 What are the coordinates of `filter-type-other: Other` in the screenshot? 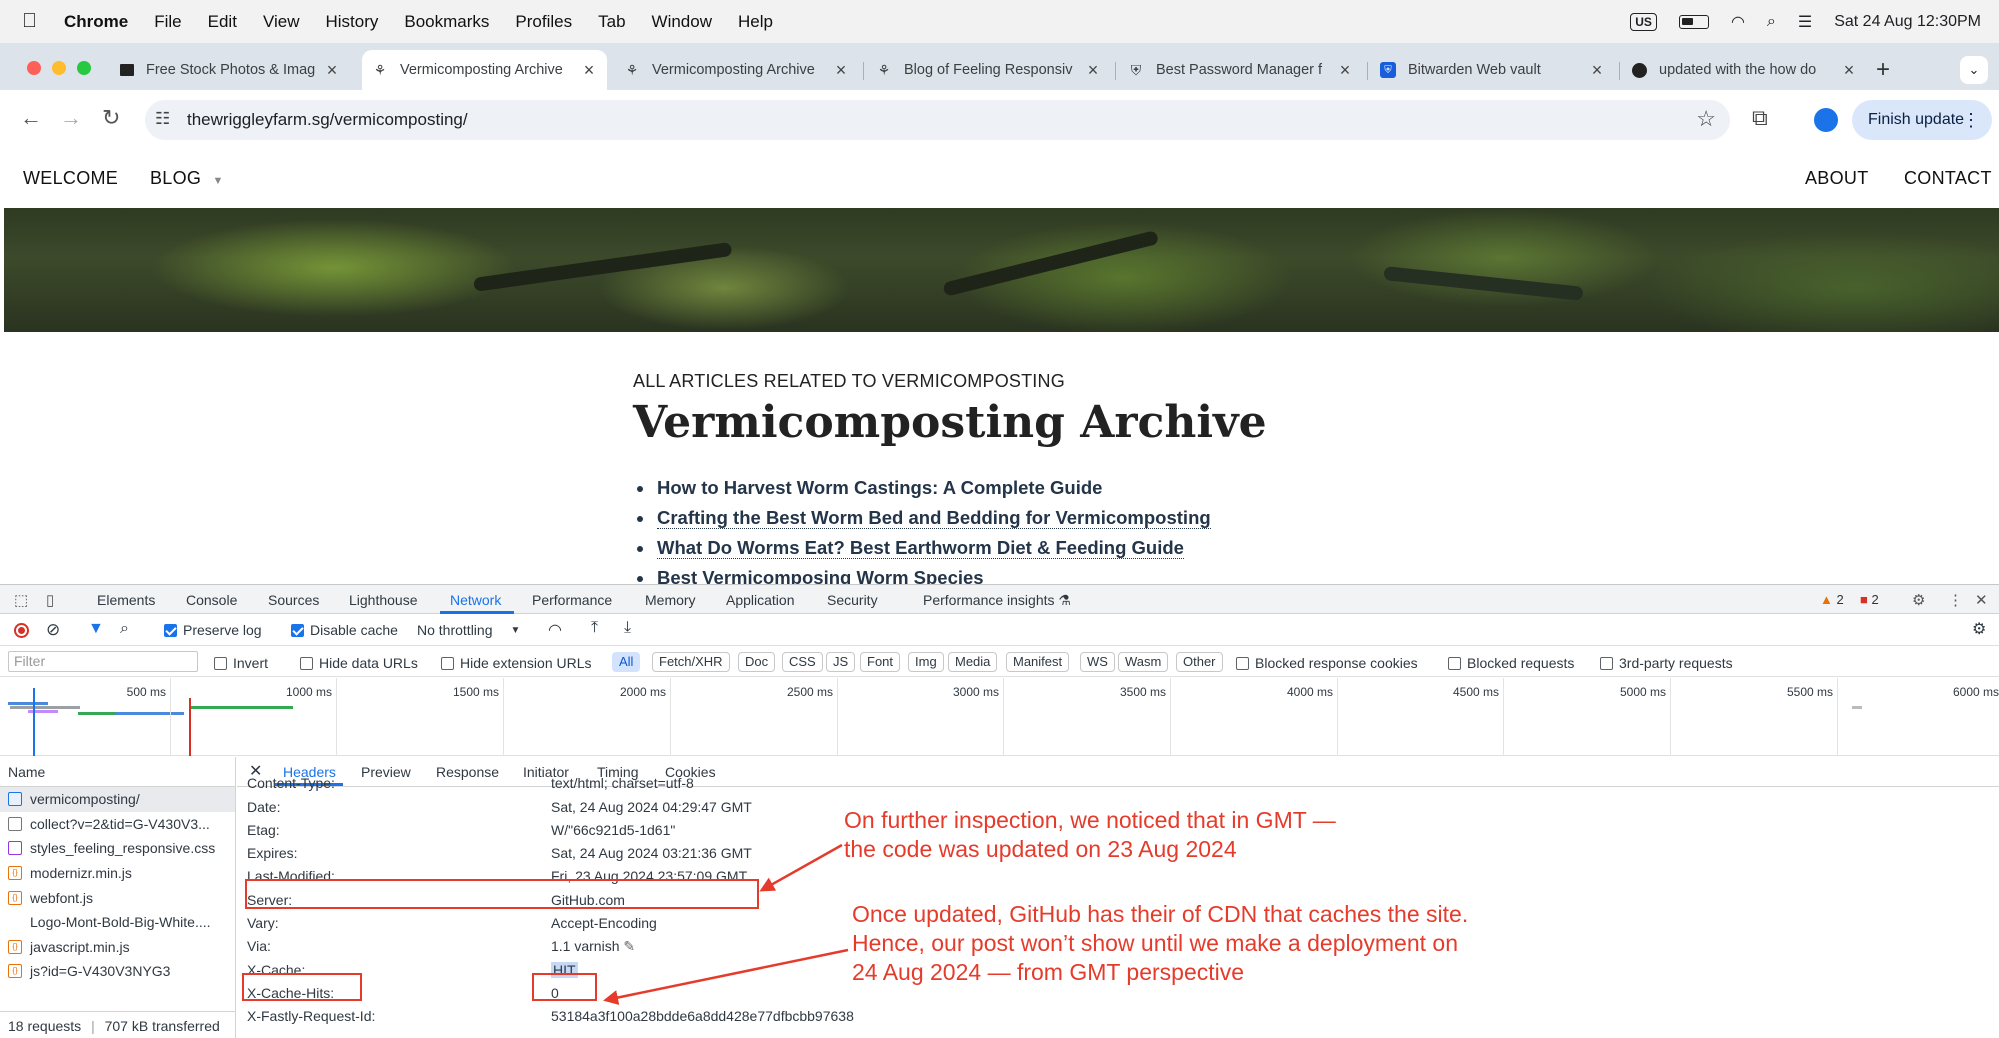 It's located at (1199, 662).